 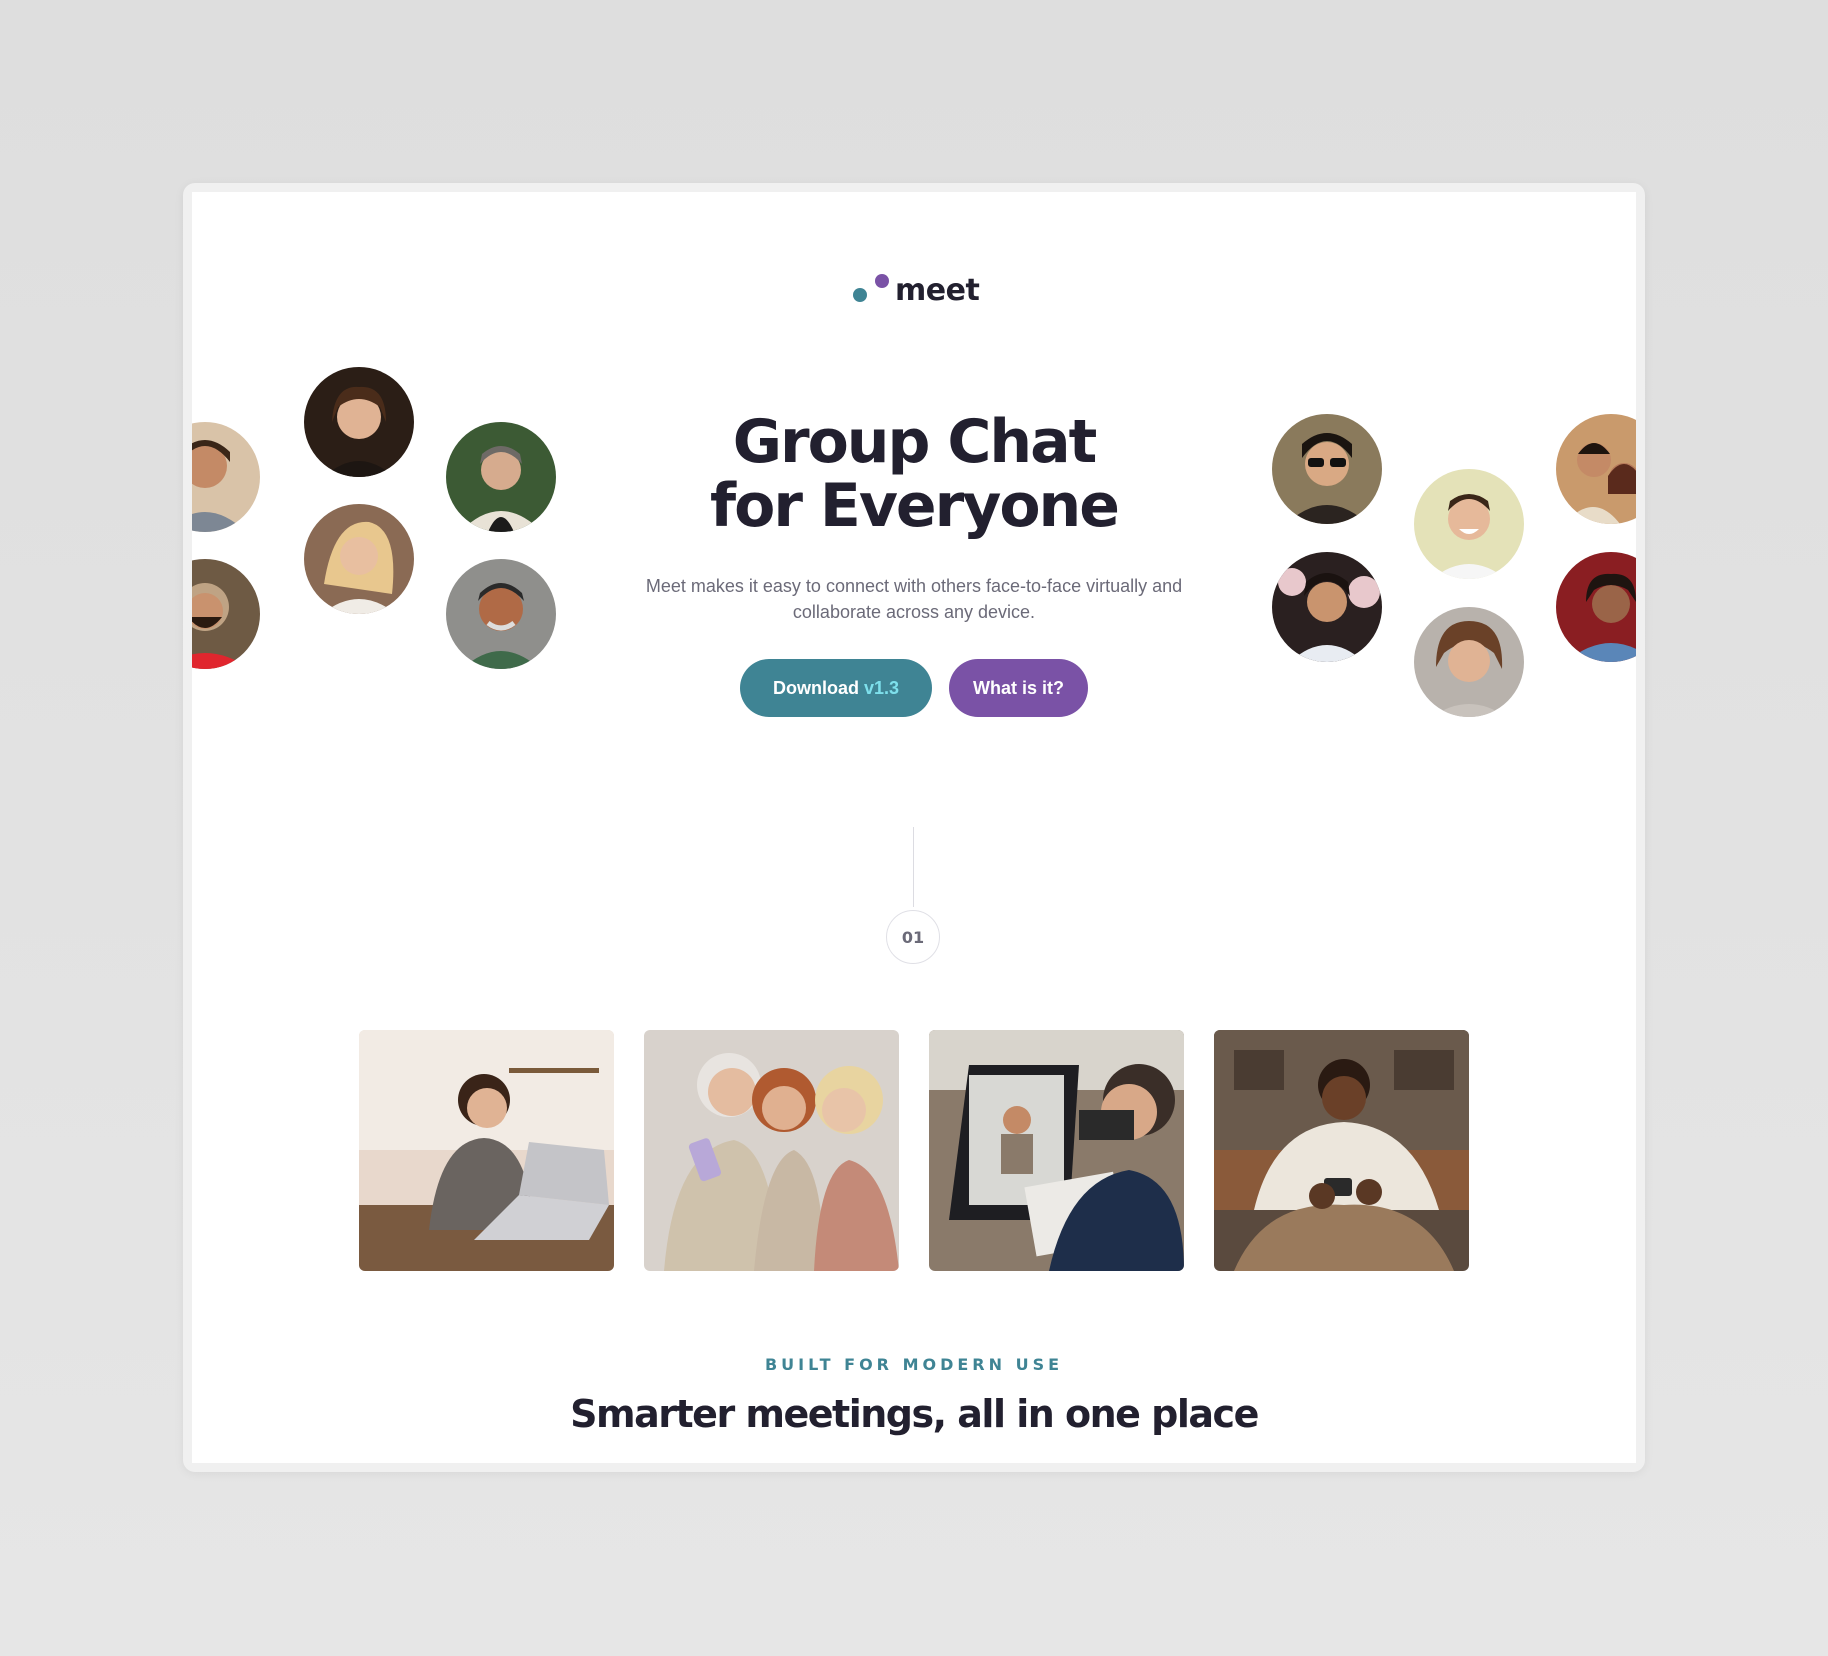 What do you see at coordinates (913, 867) in the screenshot?
I see `step-divider-line` at bounding box center [913, 867].